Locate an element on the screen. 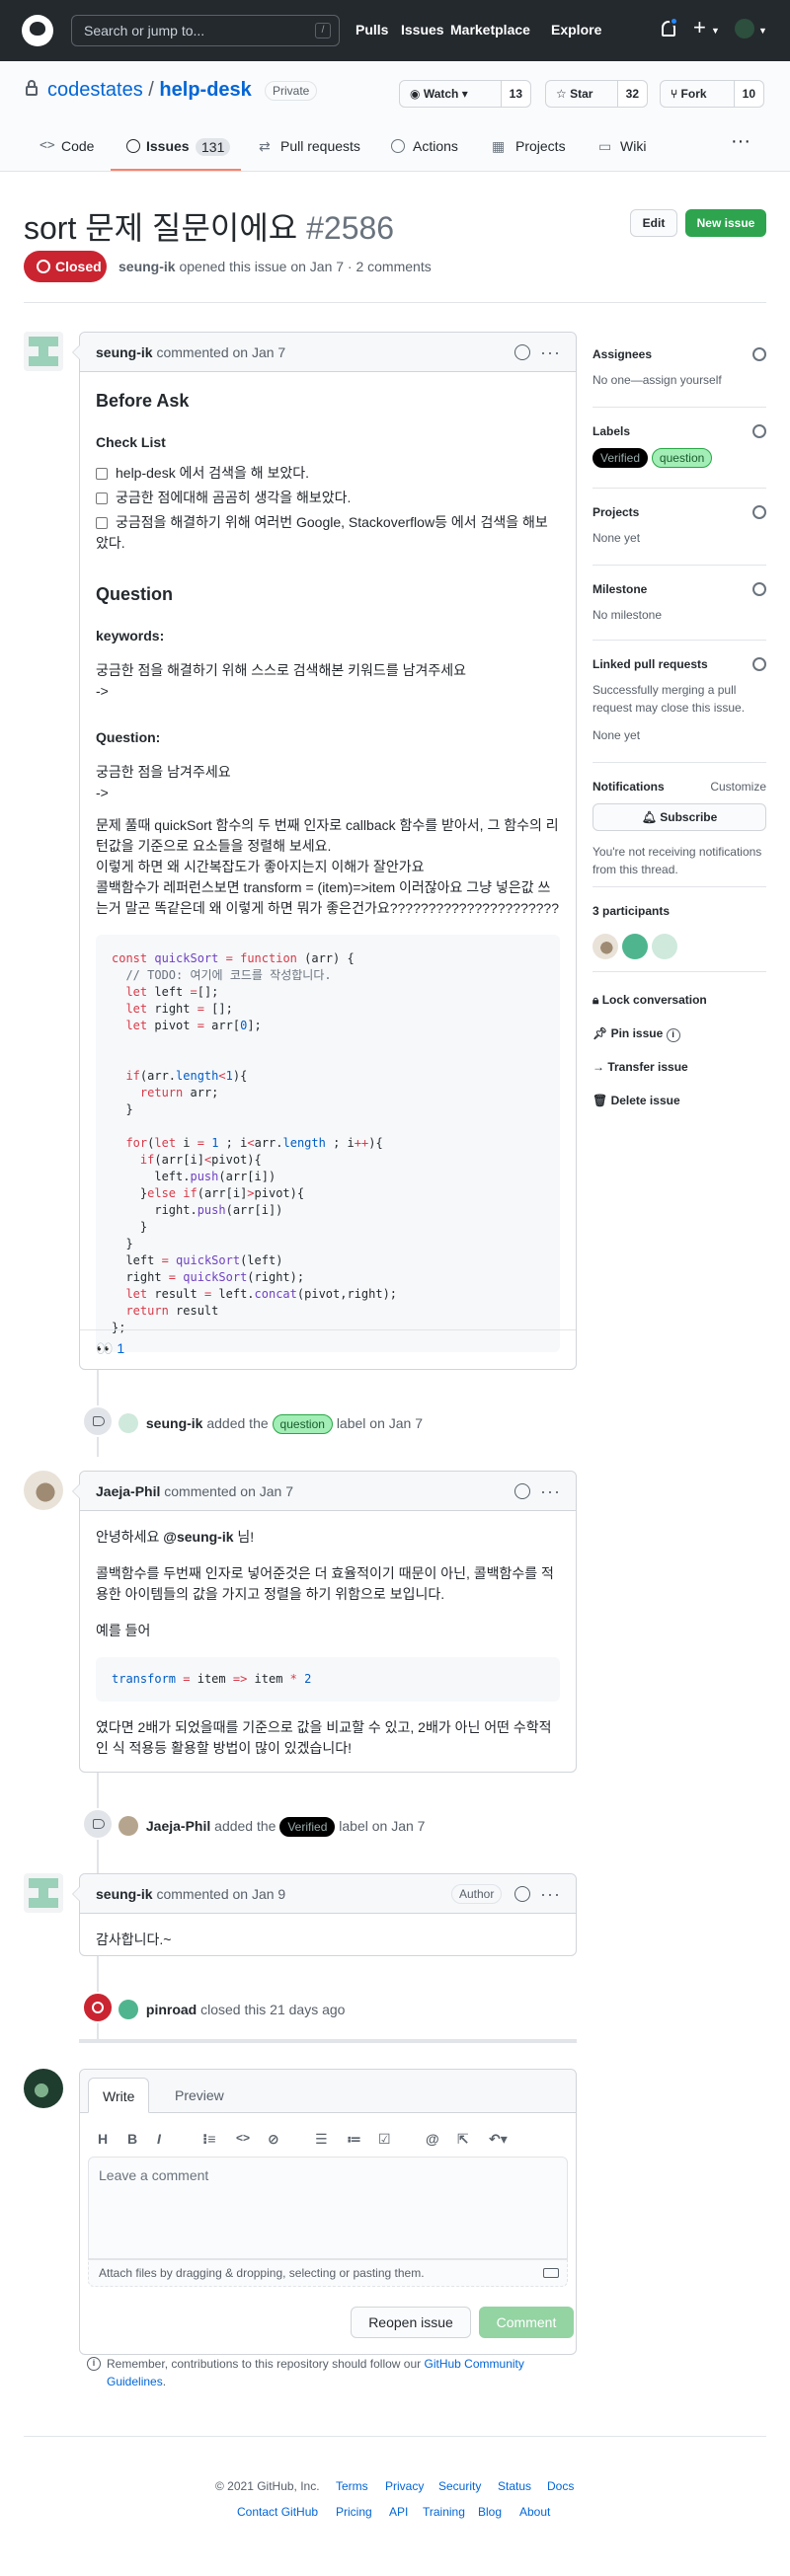 The width and height of the screenshot is (790, 2576). tab-projects: Projects is located at coordinates (541, 146).